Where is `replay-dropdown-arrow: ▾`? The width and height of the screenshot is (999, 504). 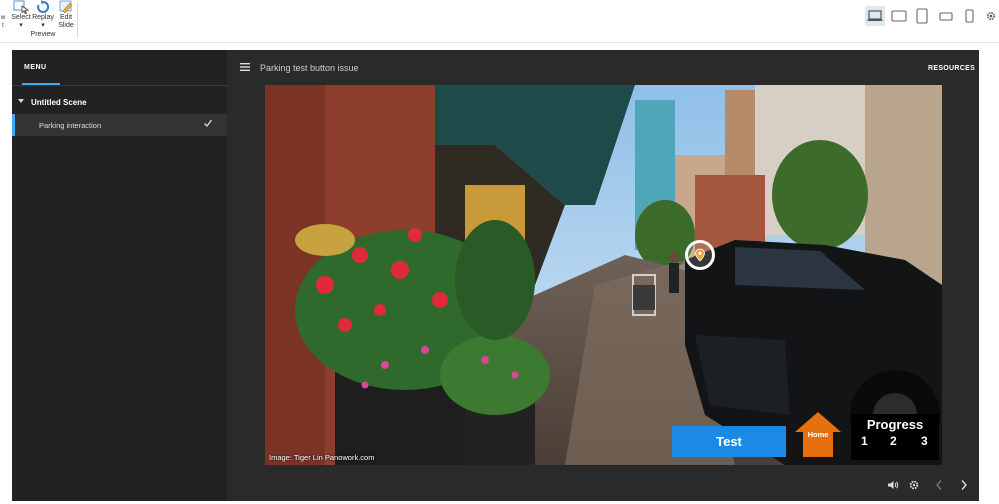
replay-dropdown-arrow: ▾ is located at coordinates (43, 25).